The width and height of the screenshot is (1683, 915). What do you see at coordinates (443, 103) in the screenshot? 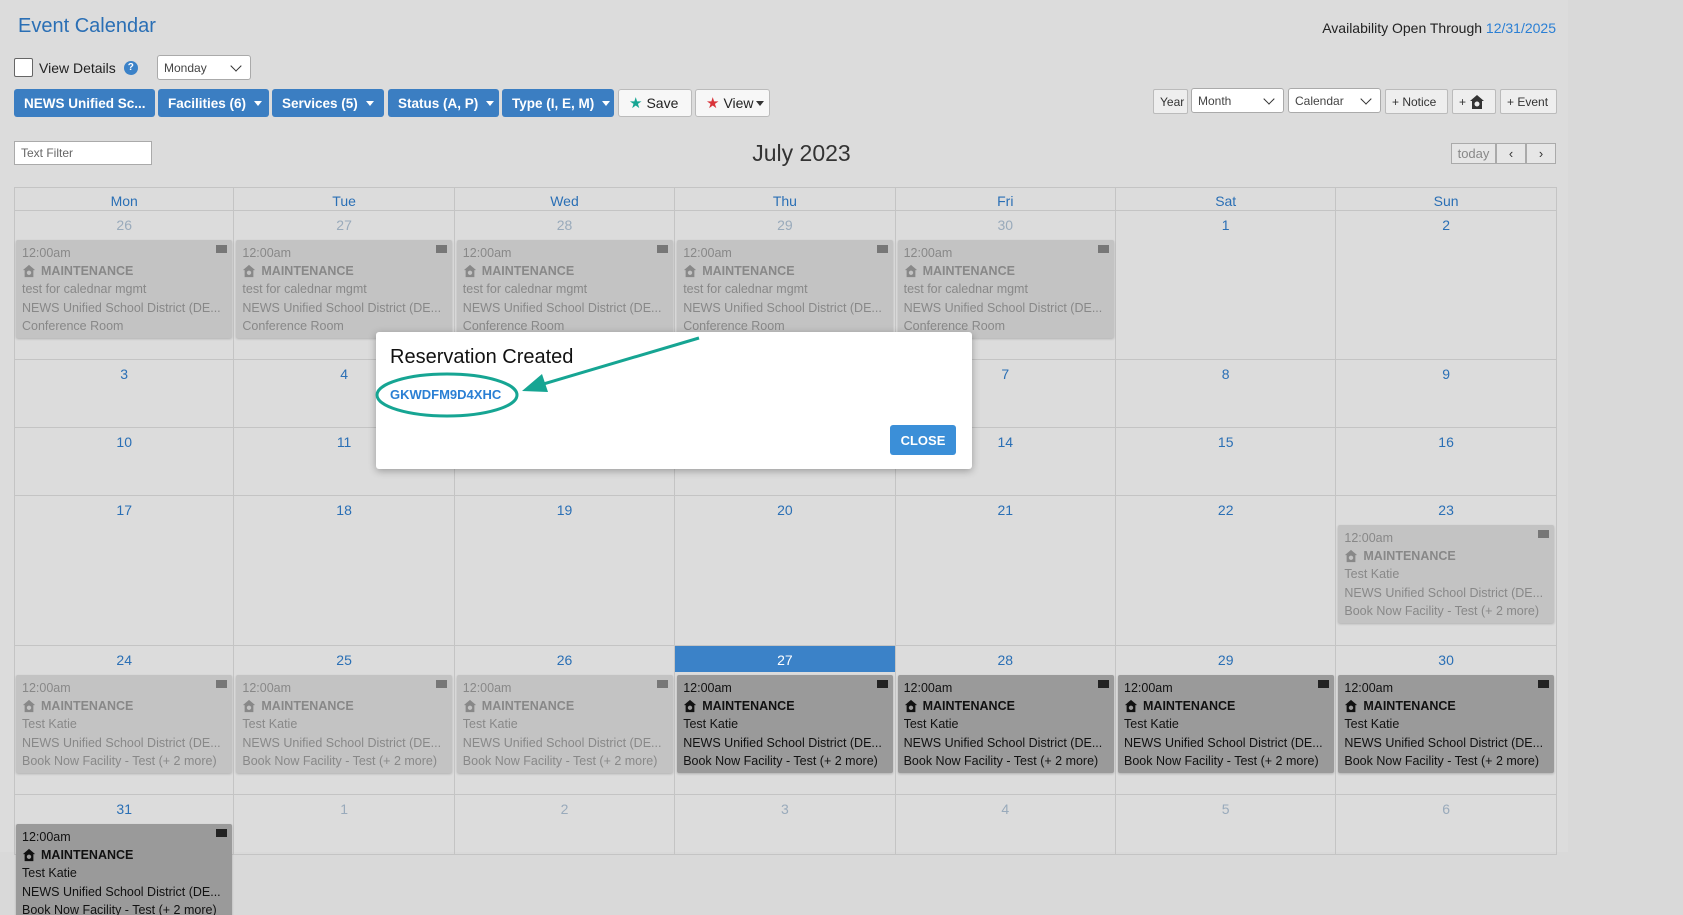
I see `filter-status-button: Status (A, P)` at bounding box center [443, 103].